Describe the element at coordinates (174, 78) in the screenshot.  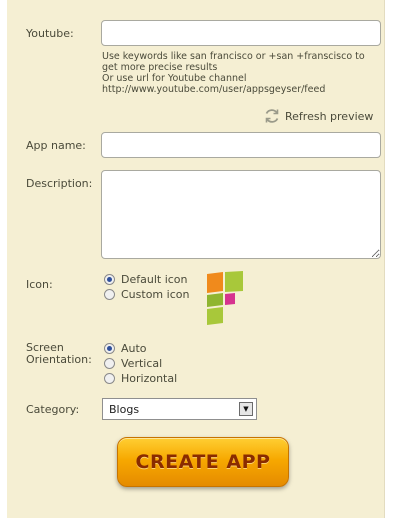
I see `youtube-hint-line: Or use url for Youtube channel` at that location.